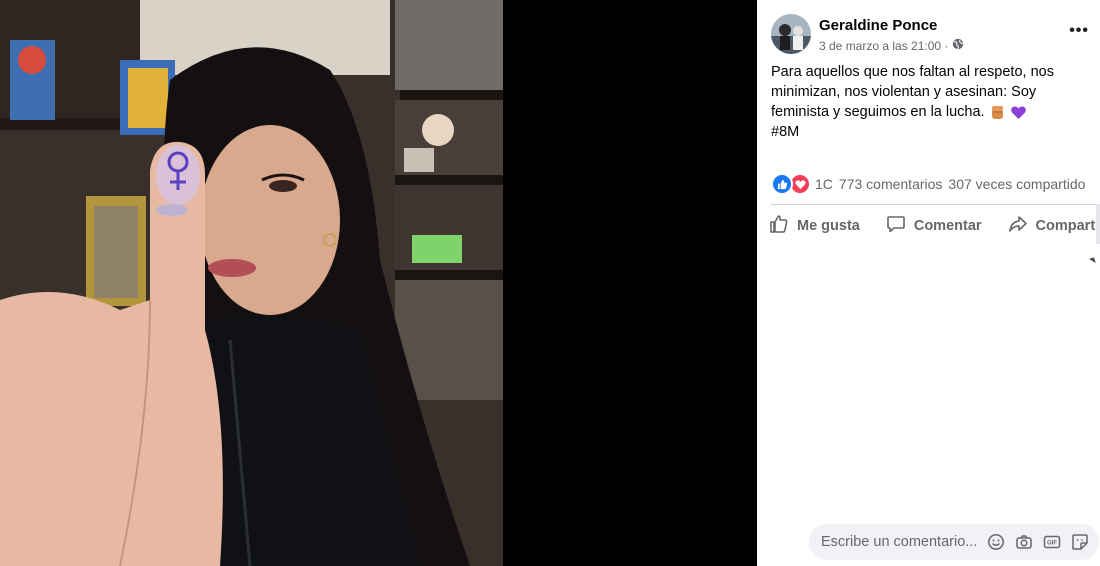 This screenshot has height=566, width=1100. I want to click on speech-bubble-icon, so click(896, 226).